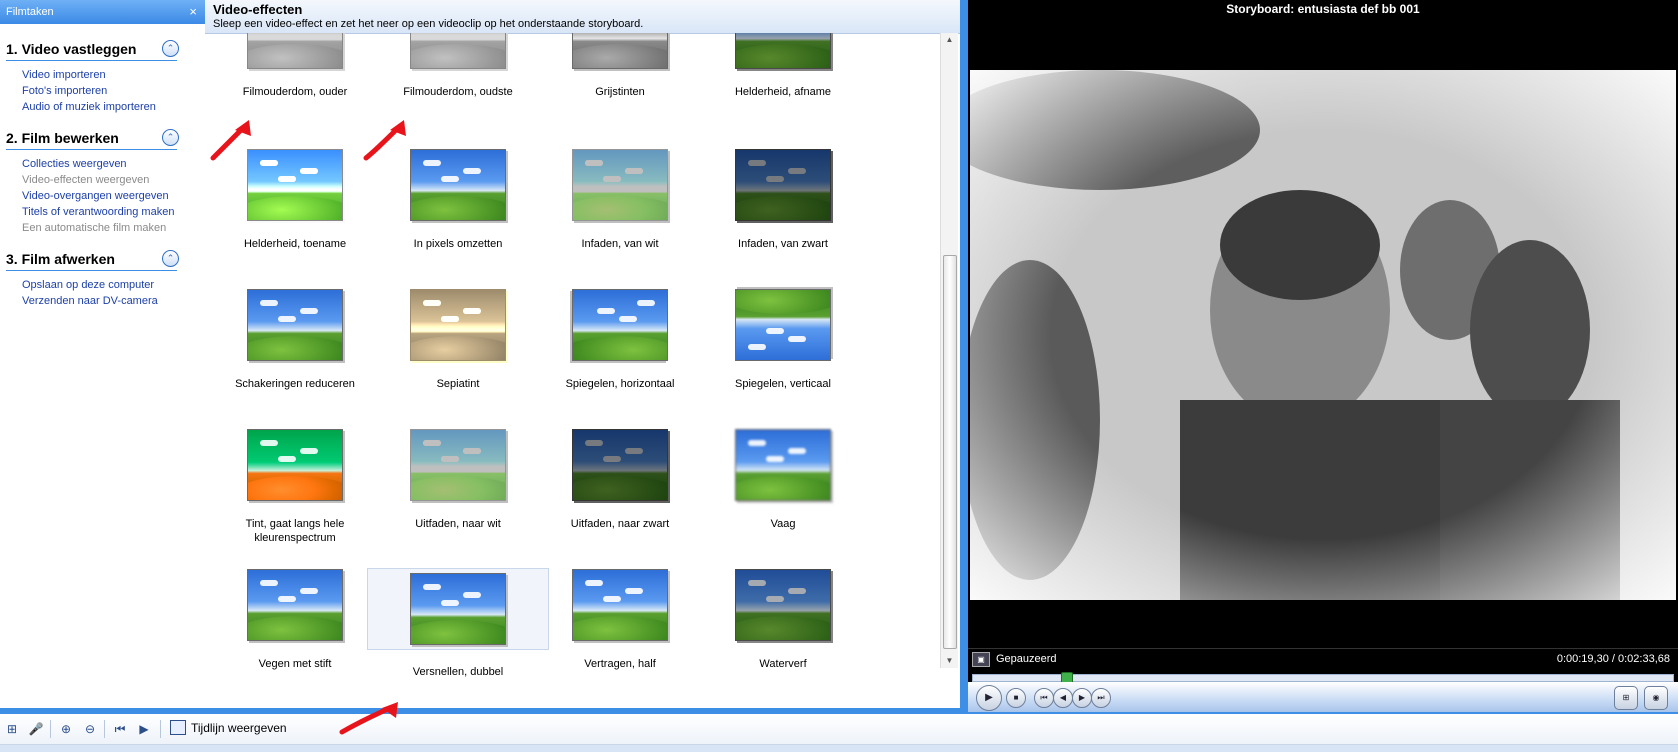 The width and height of the screenshot is (1678, 752). Describe the element at coordinates (113, 301) in the screenshot. I see `task-link: Verzenden naar DV-camera` at that location.